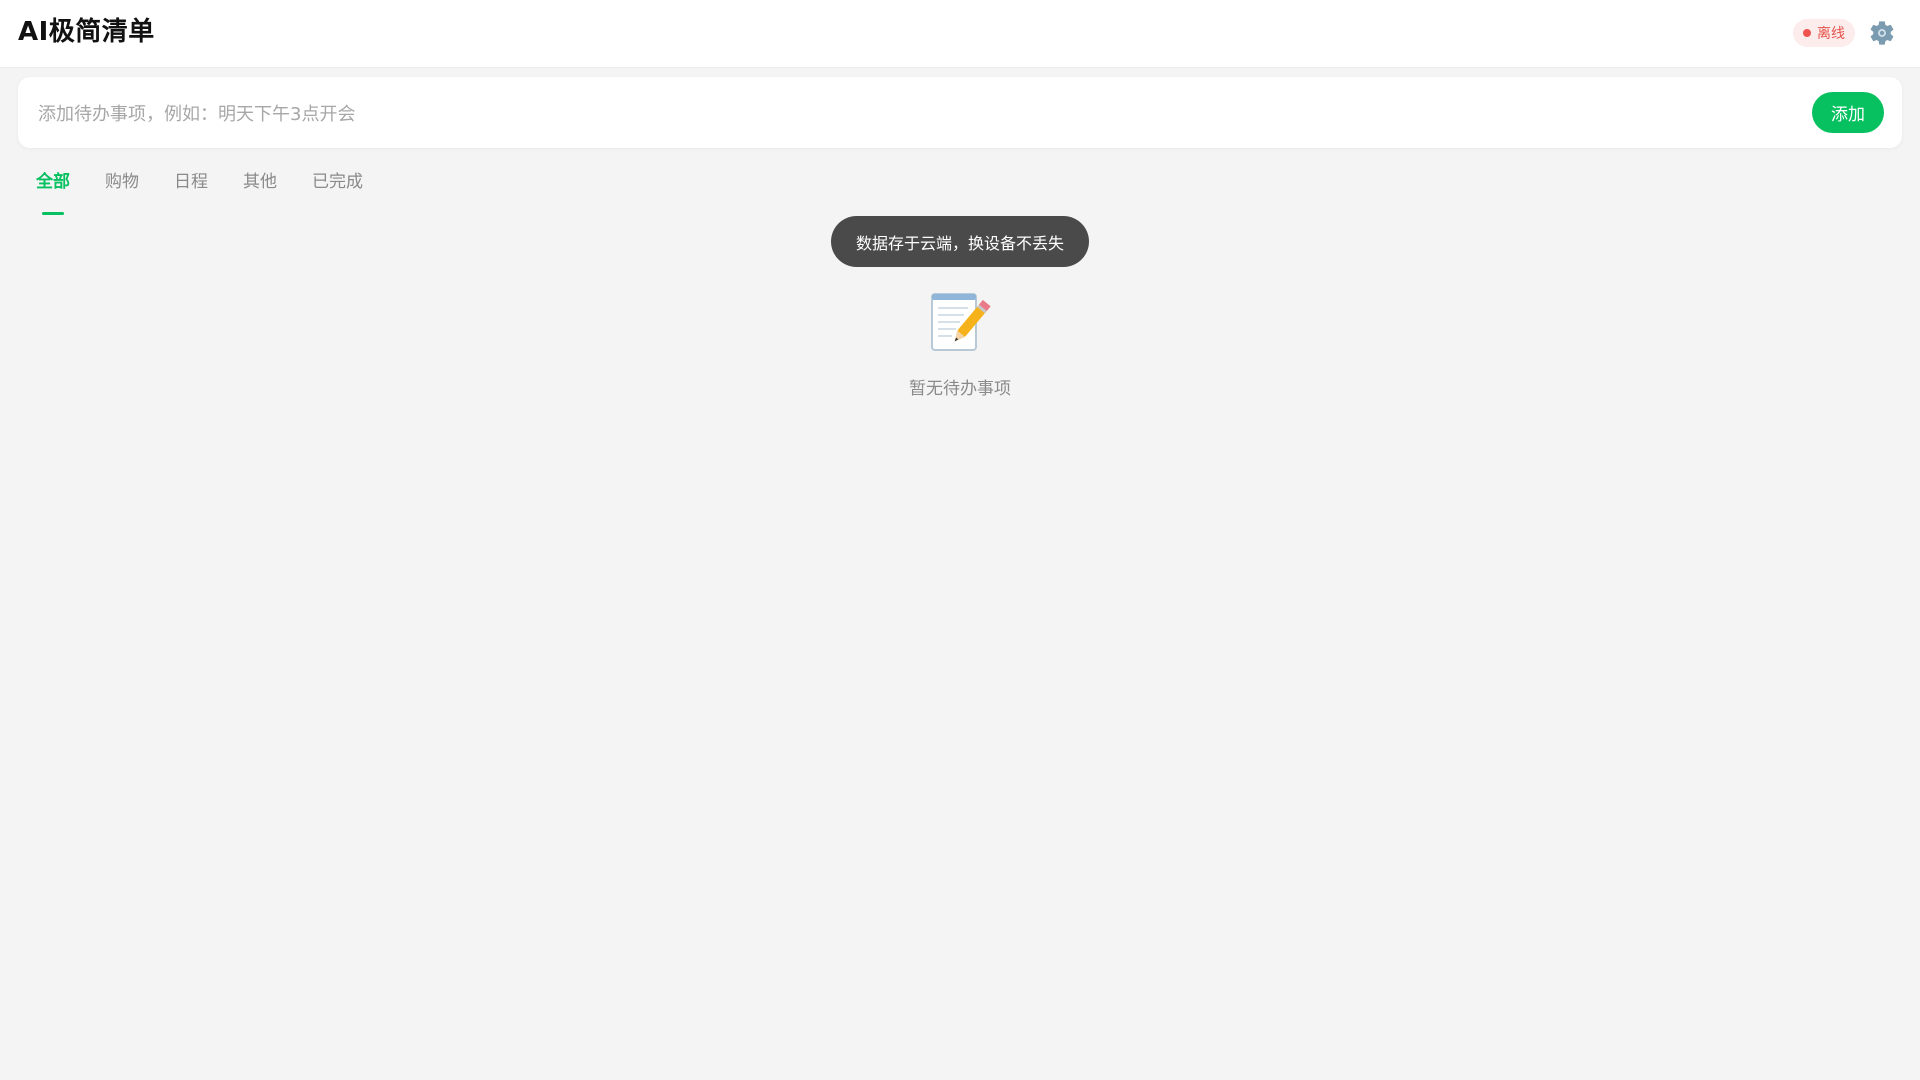 Image resolution: width=1920 pixels, height=1080 pixels. Describe the element at coordinates (53, 188) in the screenshot. I see `tab-all: 全部` at that location.